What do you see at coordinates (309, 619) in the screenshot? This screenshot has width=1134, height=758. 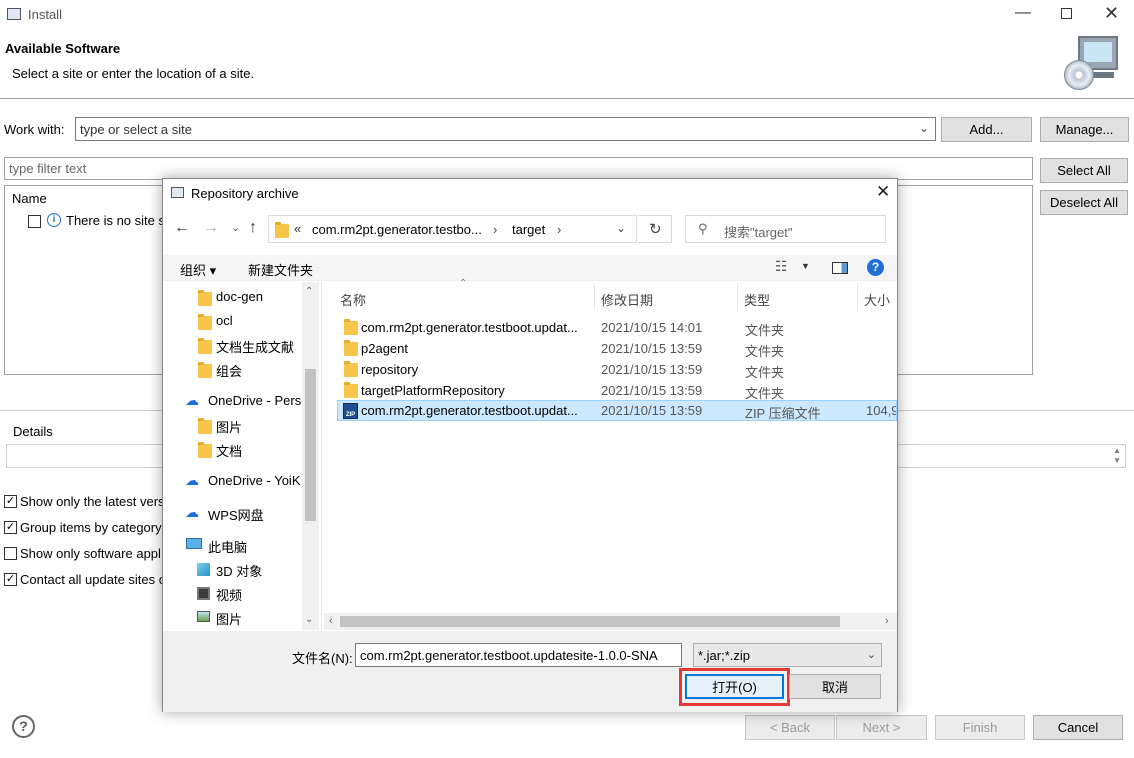 I see `scroll-down-icon: ⌄` at bounding box center [309, 619].